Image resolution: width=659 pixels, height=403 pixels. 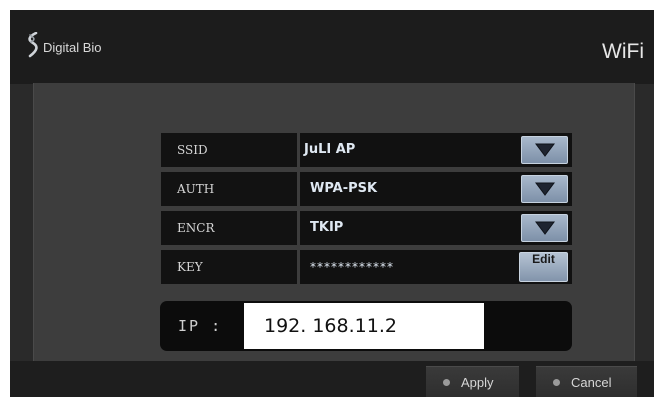 What do you see at coordinates (436, 150) in the screenshot?
I see `ssid-field: JuLI AP` at bounding box center [436, 150].